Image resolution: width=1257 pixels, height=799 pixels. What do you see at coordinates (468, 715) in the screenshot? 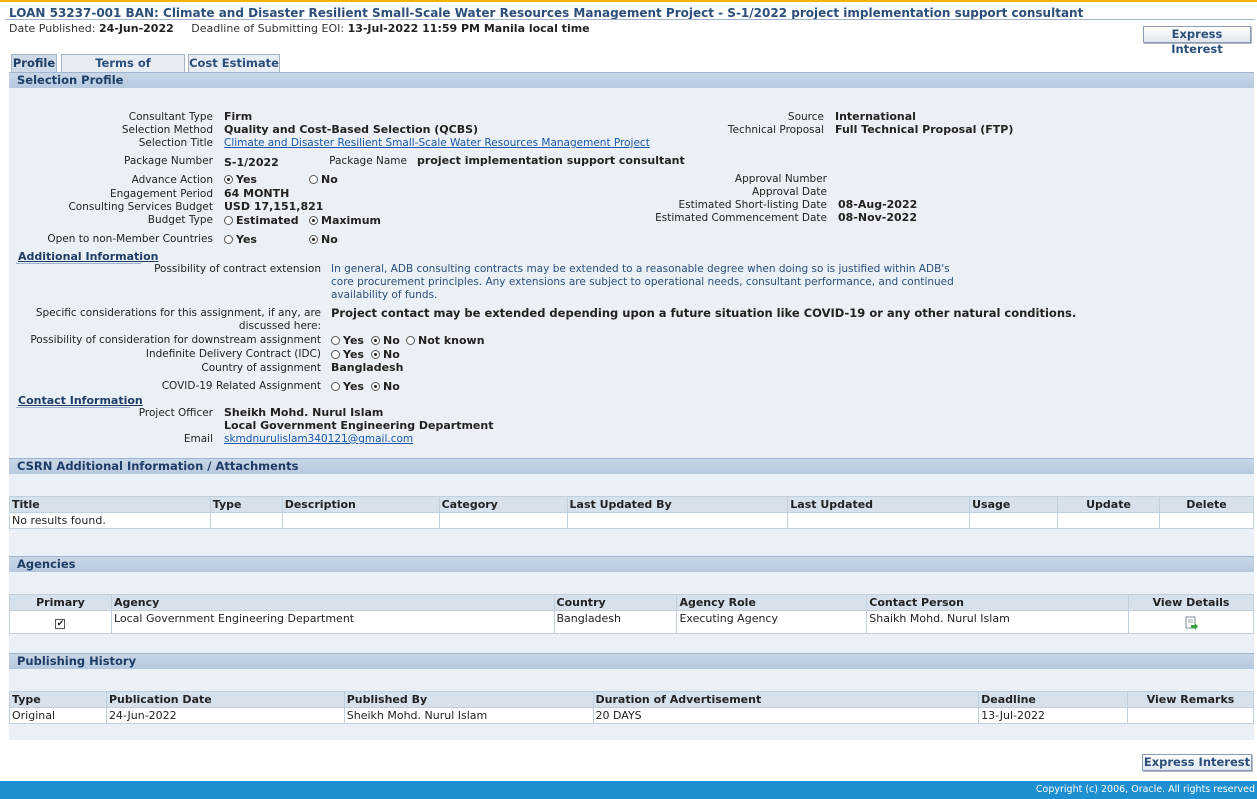
I see `published-by-cell: Sheikh Mohd. Nurul Islam` at bounding box center [468, 715].